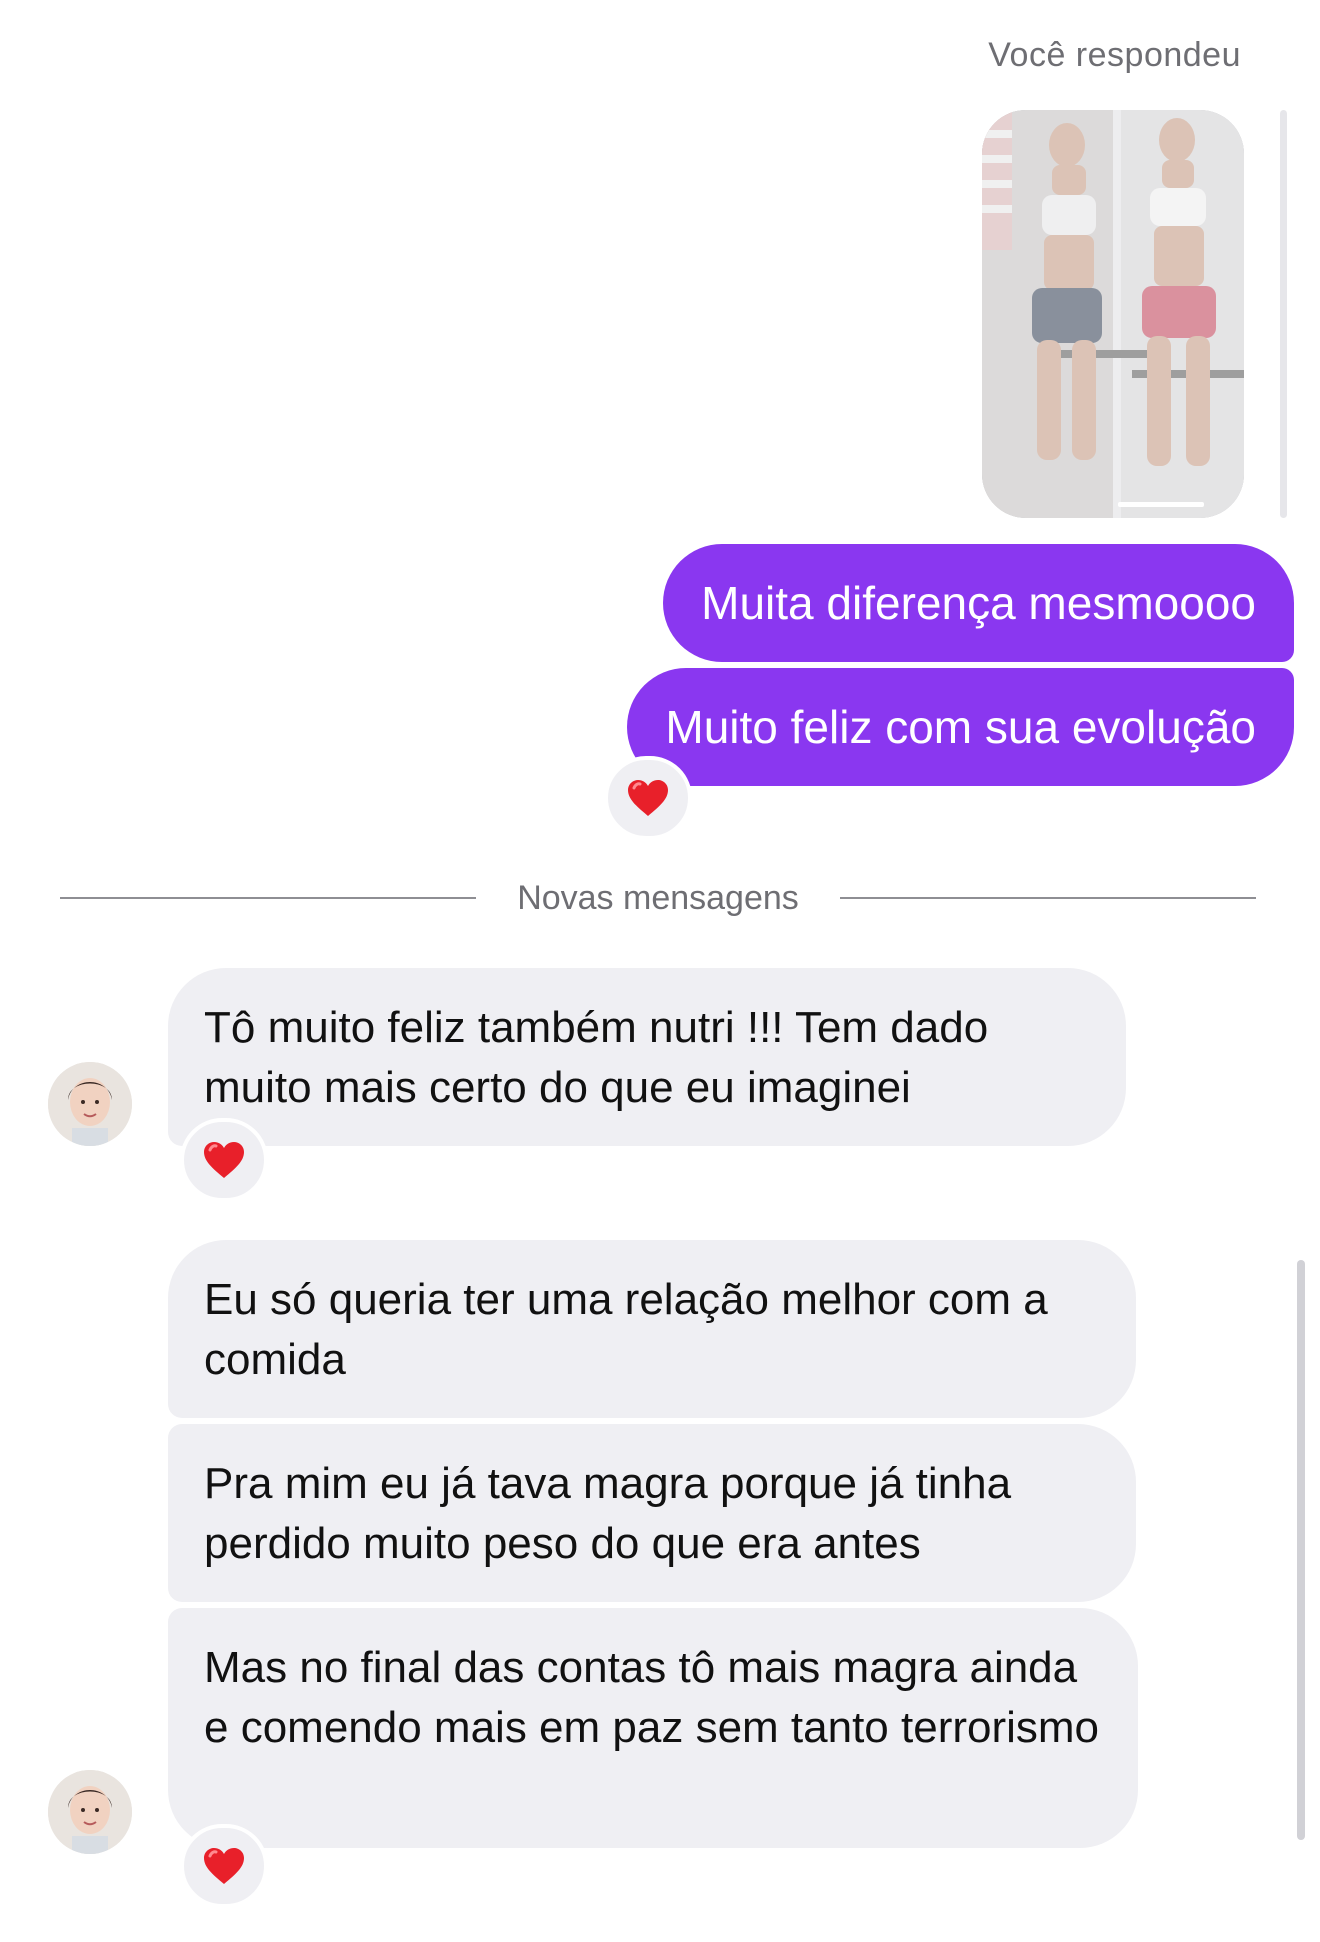 Image resolution: width=1320 pixels, height=1942 pixels. Describe the element at coordinates (1114, 55) in the screenshot. I see `reply-context-label: Você respondeu` at that location.